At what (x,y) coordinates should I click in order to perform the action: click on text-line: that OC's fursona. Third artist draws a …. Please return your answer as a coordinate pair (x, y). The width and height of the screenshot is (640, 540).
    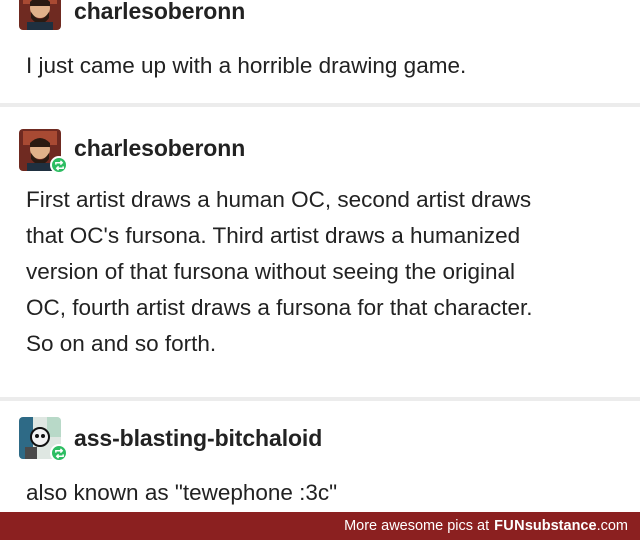
    Looking at the image, I should click on (273, 235).